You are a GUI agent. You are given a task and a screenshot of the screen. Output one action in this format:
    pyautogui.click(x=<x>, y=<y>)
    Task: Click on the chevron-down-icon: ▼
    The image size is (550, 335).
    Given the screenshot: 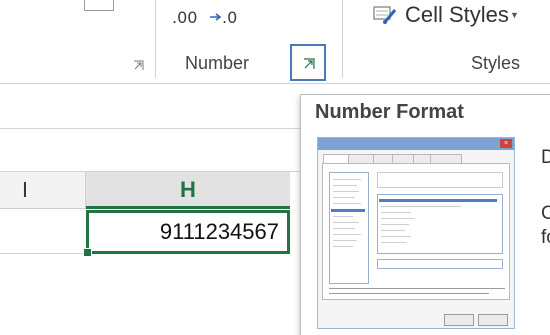 What is the action you would take?
    pyautogui.click(x=514, y=15)
    